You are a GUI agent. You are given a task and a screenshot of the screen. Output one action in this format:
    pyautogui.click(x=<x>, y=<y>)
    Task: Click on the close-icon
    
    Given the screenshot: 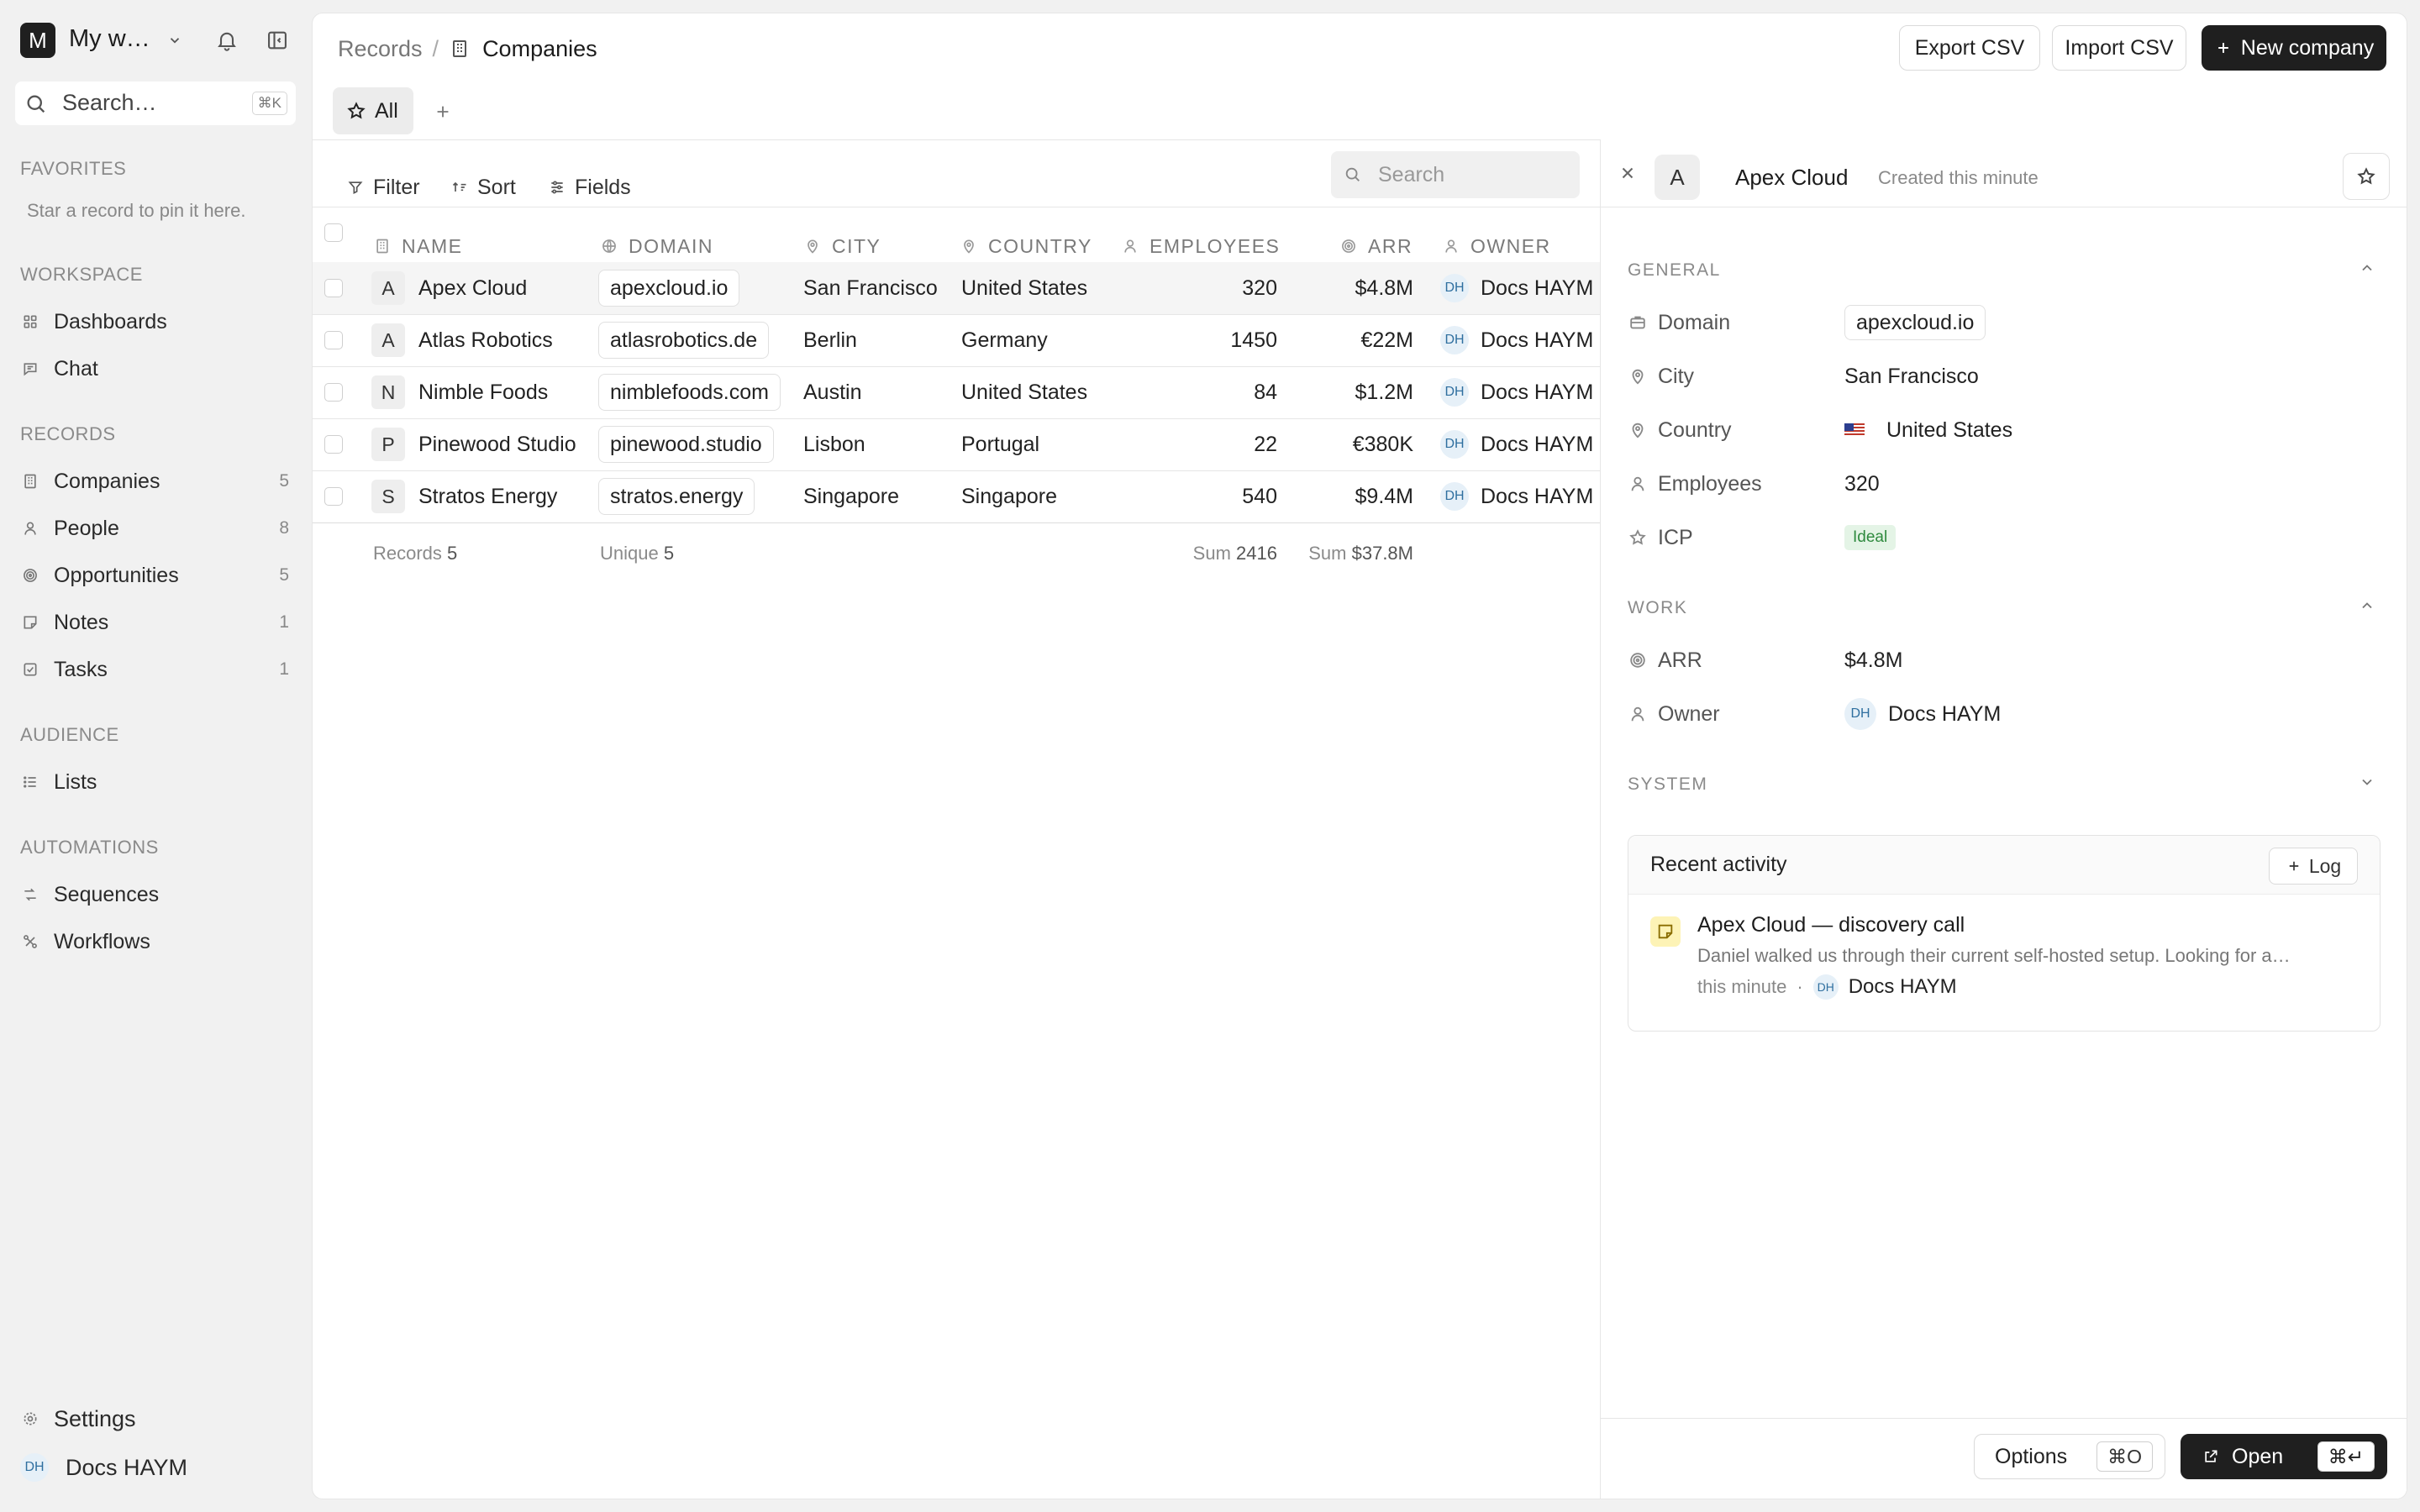 What is the action you would take?
    pyautogui.click(x=1627, y=173)
    